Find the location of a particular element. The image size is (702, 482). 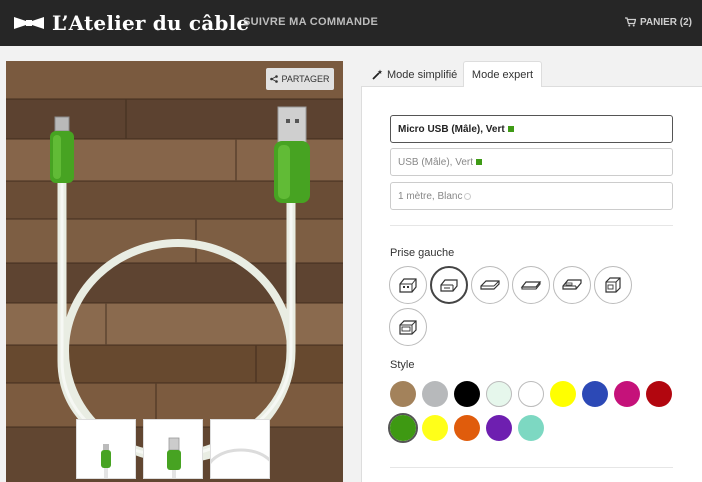

tab-simple-mode: Mode simplifié is located at coordinates (415, 74).